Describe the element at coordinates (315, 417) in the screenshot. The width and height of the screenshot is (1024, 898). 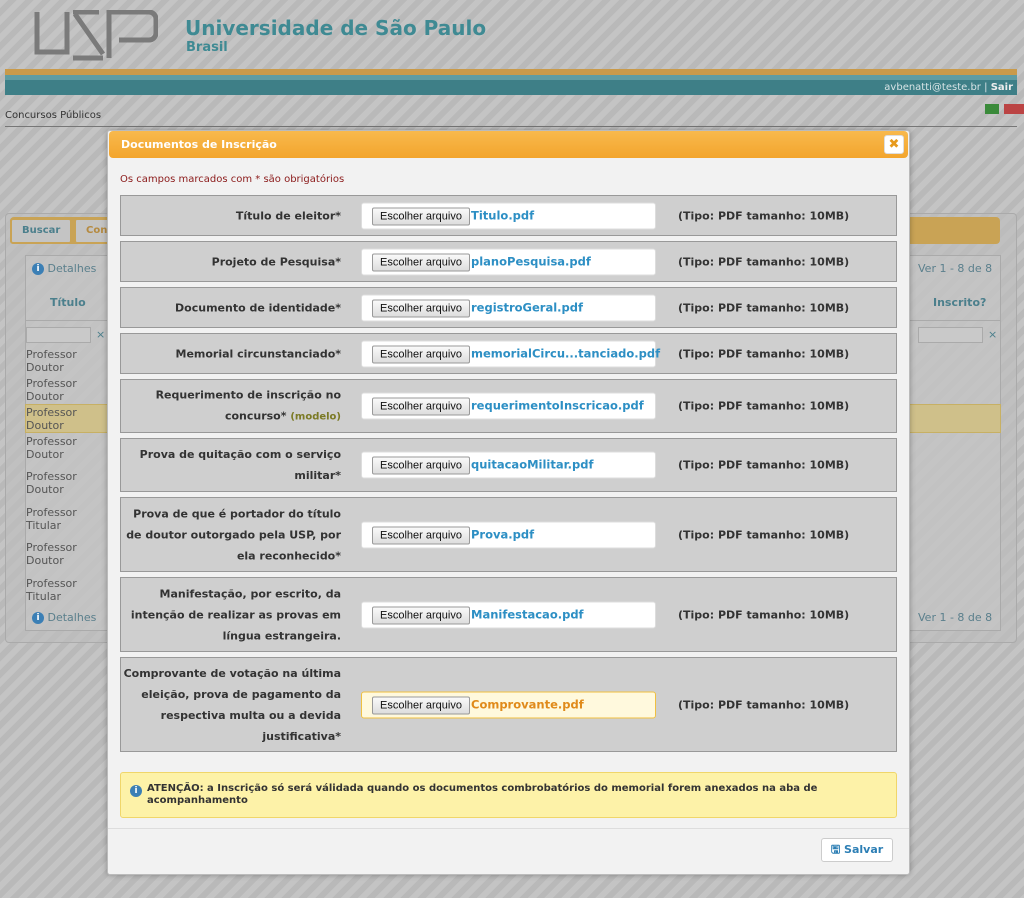
I see `modelo-link: (modelo)` at that location.